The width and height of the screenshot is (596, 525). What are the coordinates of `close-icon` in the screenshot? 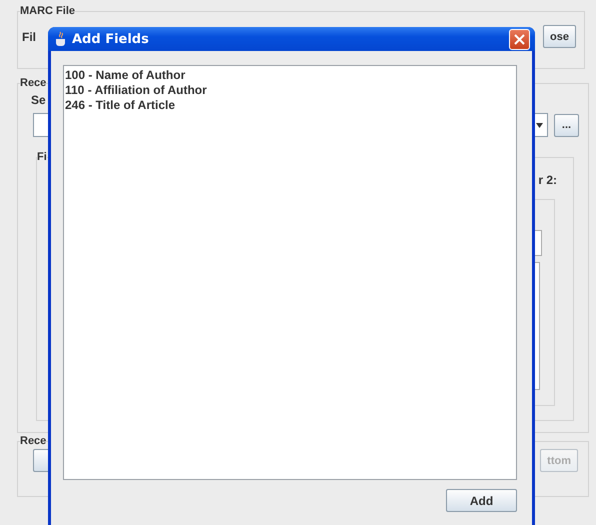 It's located at (519, 39).